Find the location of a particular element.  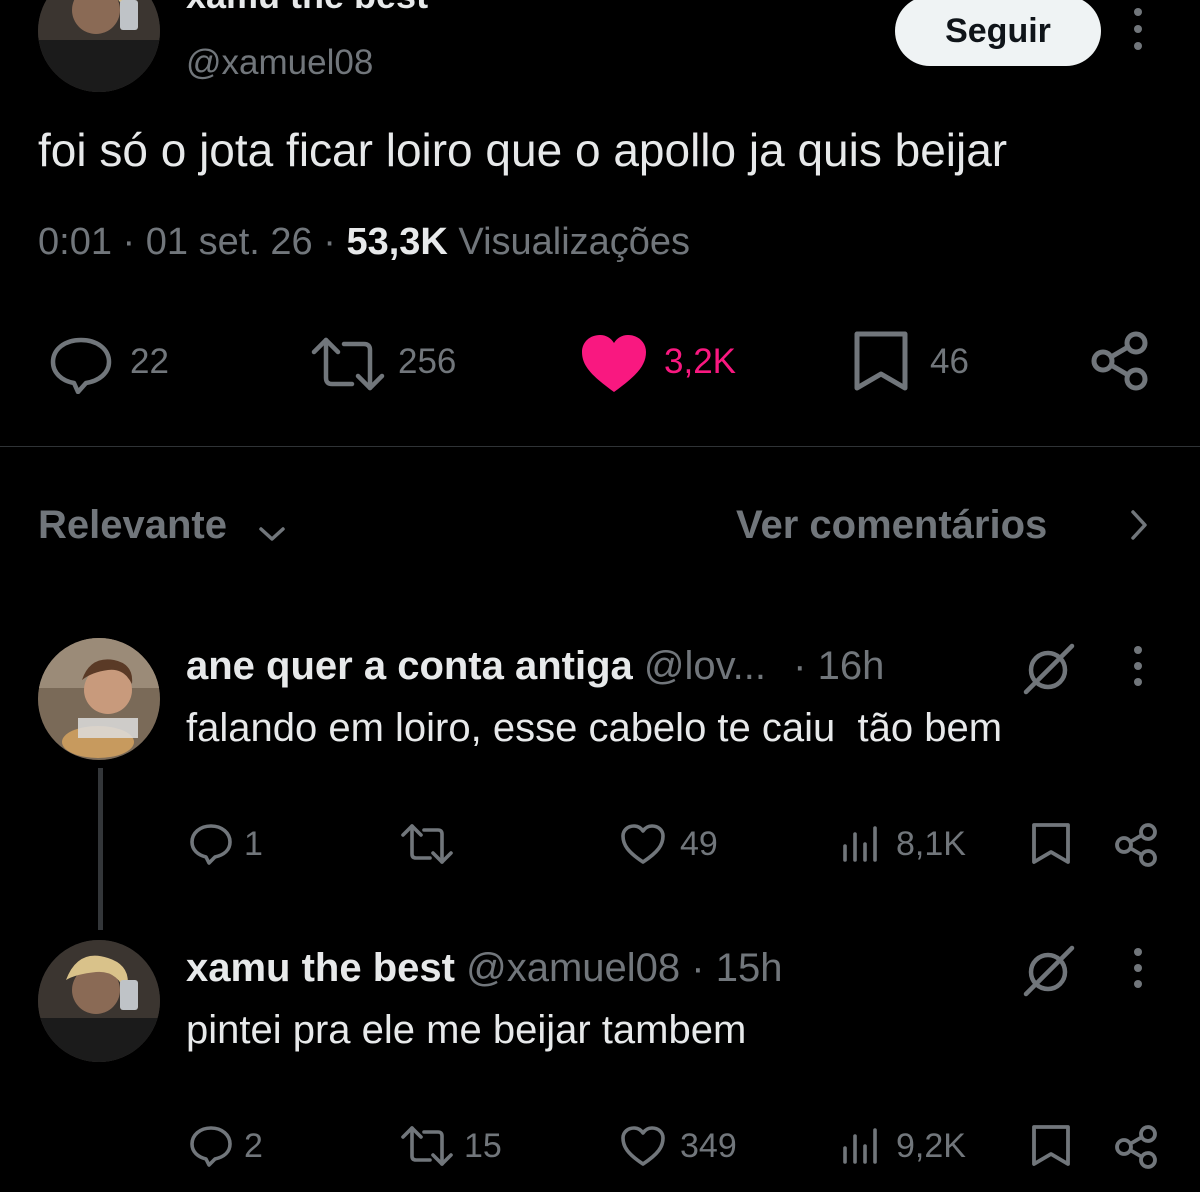

tweet-meta: 0:01 · 01 set. 26 · 53,3K Visualizações is located at coordinates (364, 242).